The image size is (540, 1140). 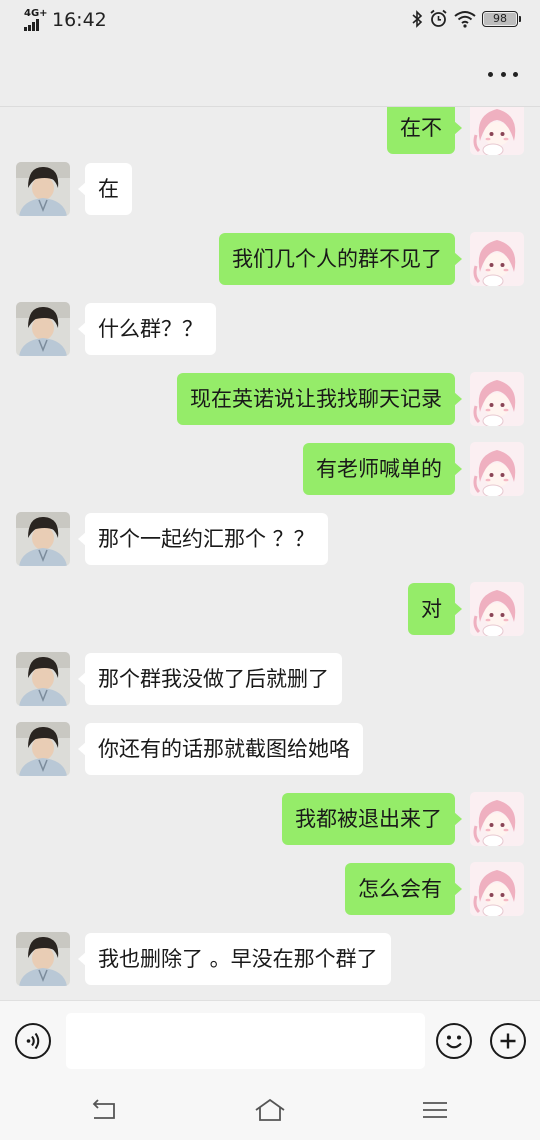 I want to click on navigation-bar, so click(x=270, y=1110).